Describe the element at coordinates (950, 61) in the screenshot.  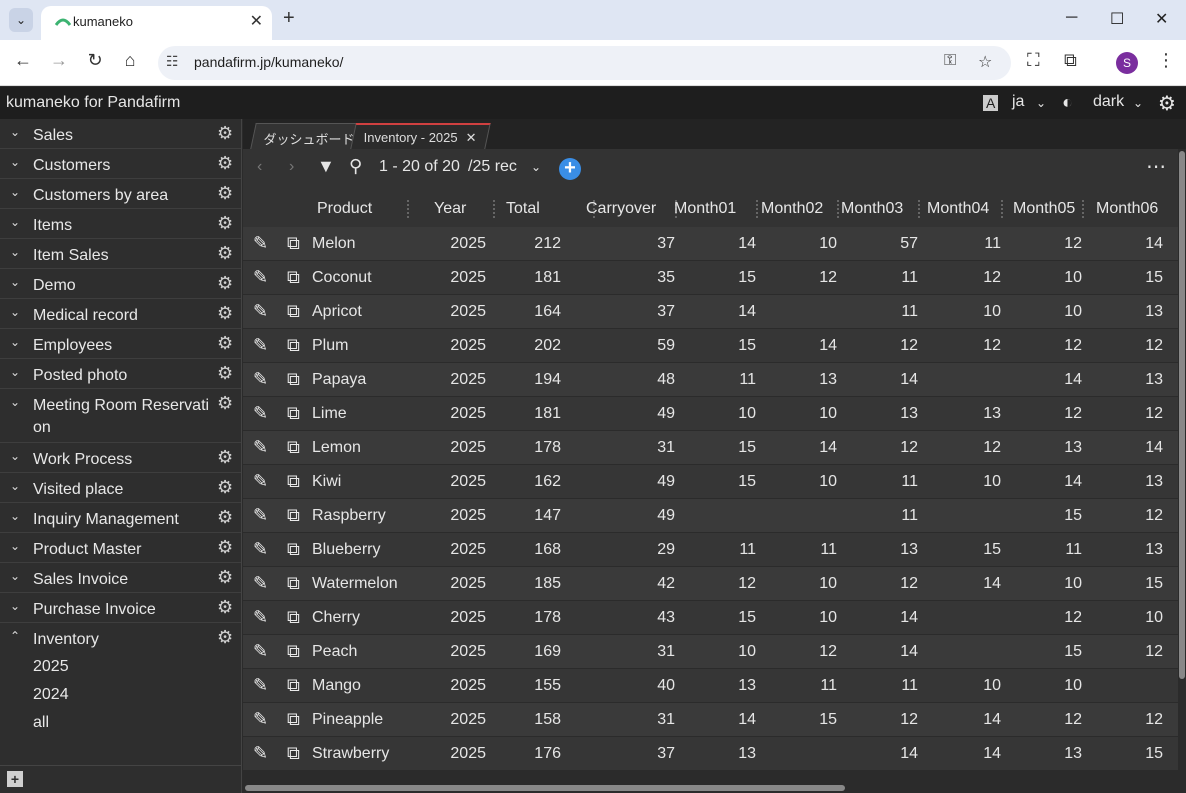
I see `password-key-icon: ⚿` at that location.